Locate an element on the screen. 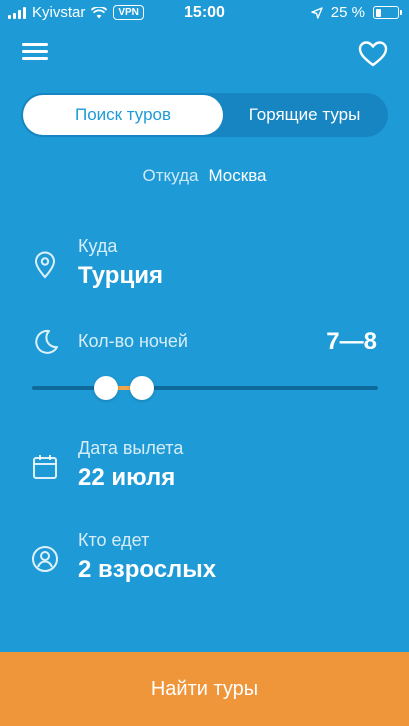 This screenshot has width=409, height=726. find-tours-button: Найти туры is located at coordinates (204, 689).